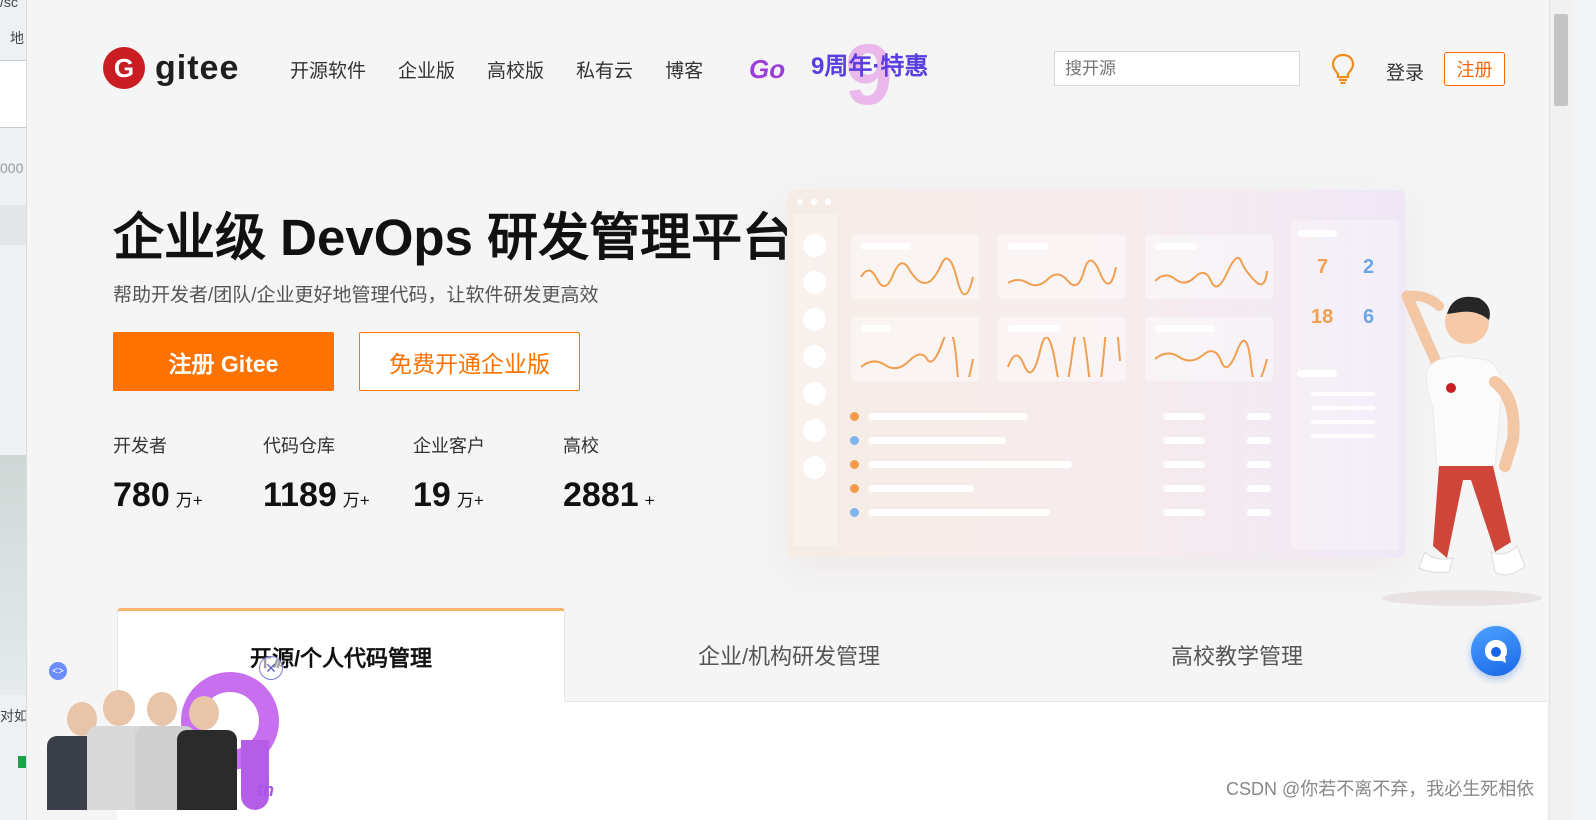  I want to click on floating-assistant-button, so click(1496, 651).